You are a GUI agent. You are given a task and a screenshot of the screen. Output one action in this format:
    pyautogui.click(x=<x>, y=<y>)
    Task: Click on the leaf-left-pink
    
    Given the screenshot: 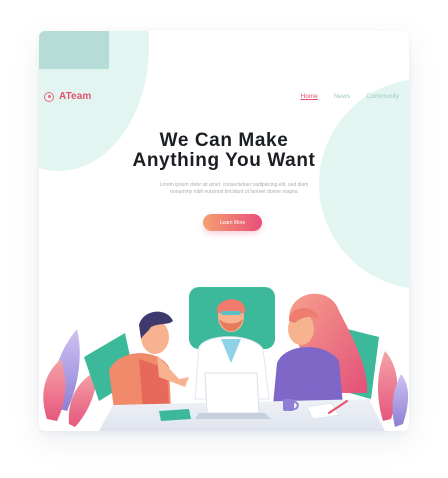 What is the action you would take?
    pyautogui.click(x=54, y=390)
    